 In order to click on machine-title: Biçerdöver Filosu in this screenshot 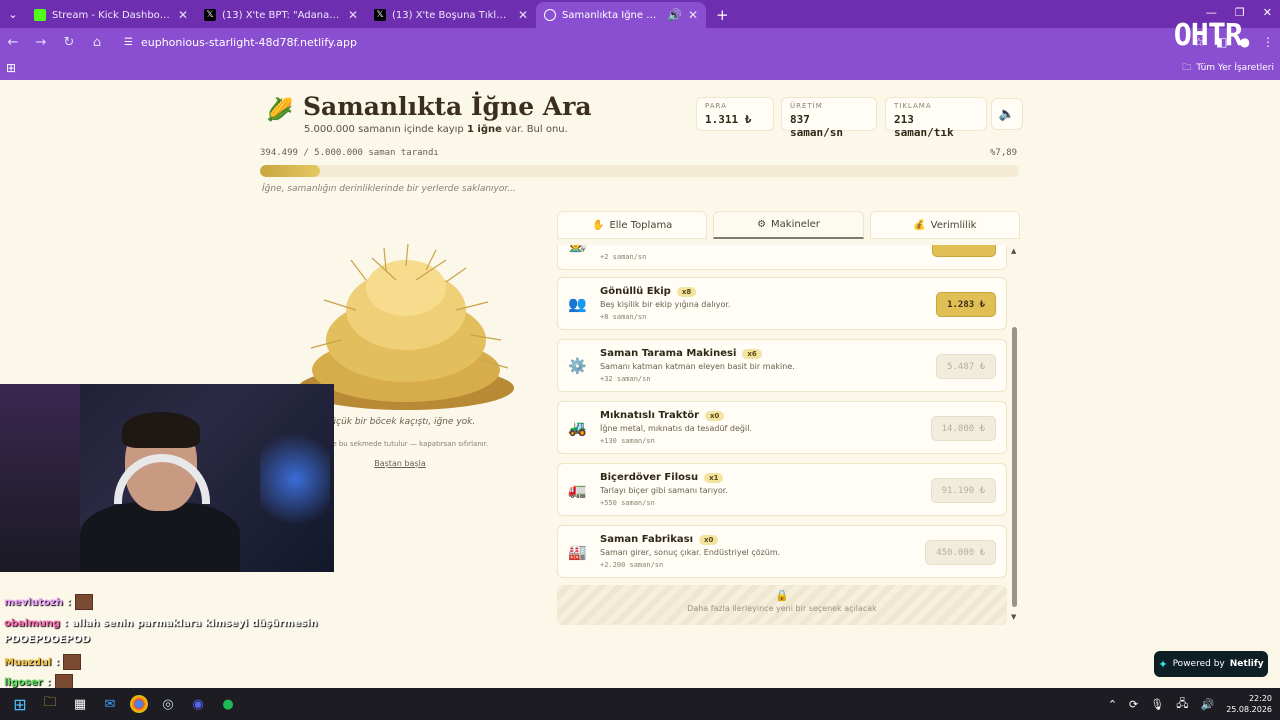, I will do `click(649, 477)`.